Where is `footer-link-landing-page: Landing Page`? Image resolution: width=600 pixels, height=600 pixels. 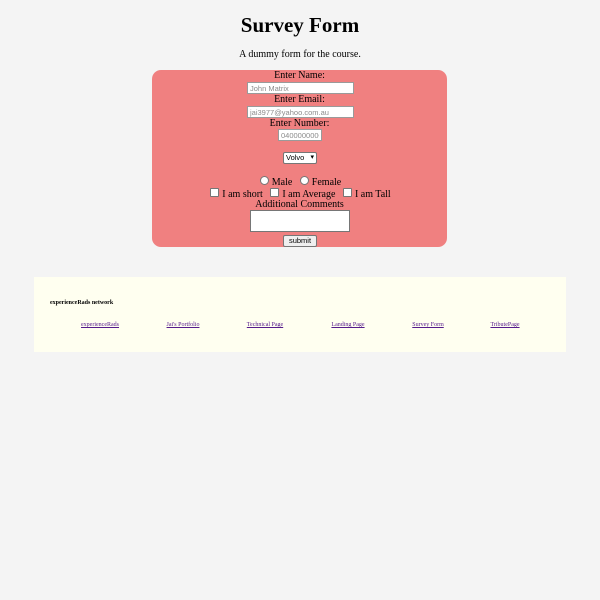
footer-link-landing-page: Landing Page is located at coordinates (347, 325).